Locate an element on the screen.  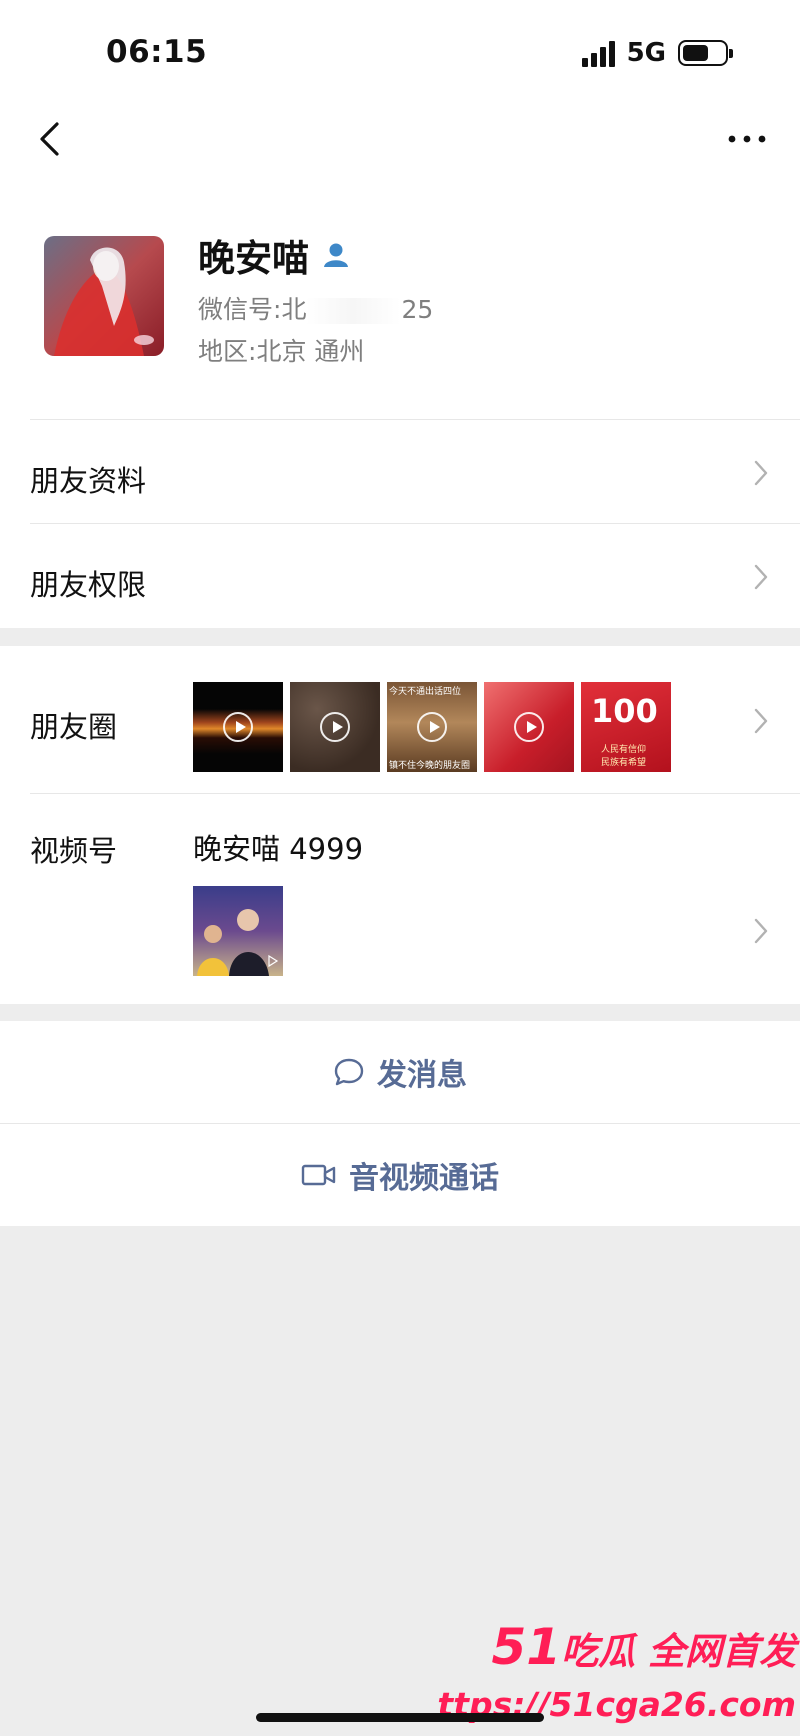
more-dots-icon is located at coordinates (747, 139).